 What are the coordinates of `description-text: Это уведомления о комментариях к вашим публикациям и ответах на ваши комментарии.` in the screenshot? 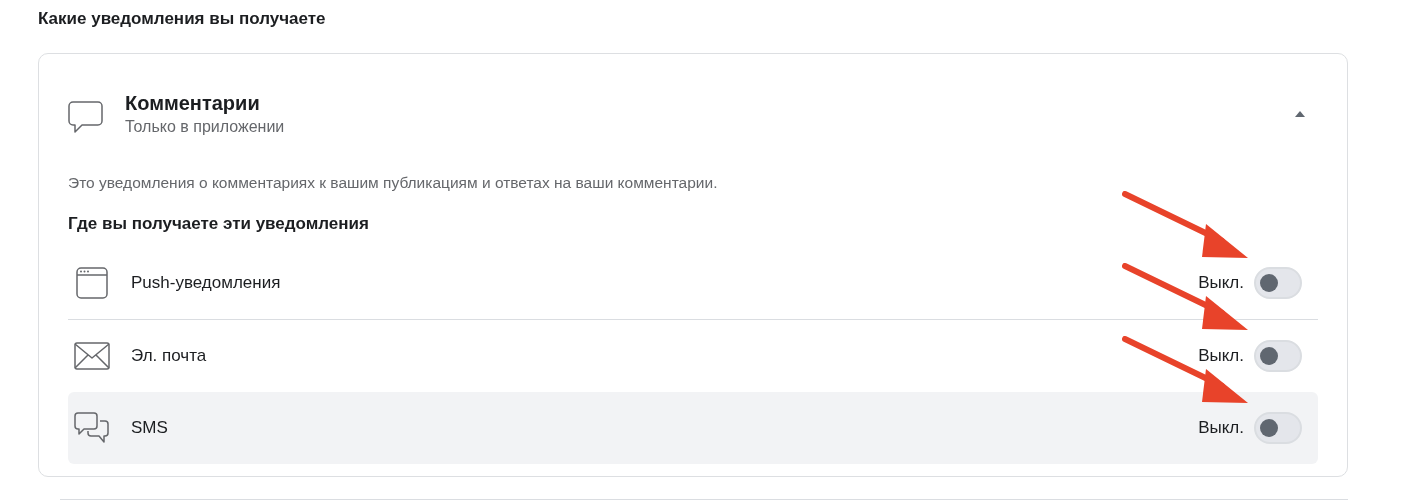 It's located at (393, 183).